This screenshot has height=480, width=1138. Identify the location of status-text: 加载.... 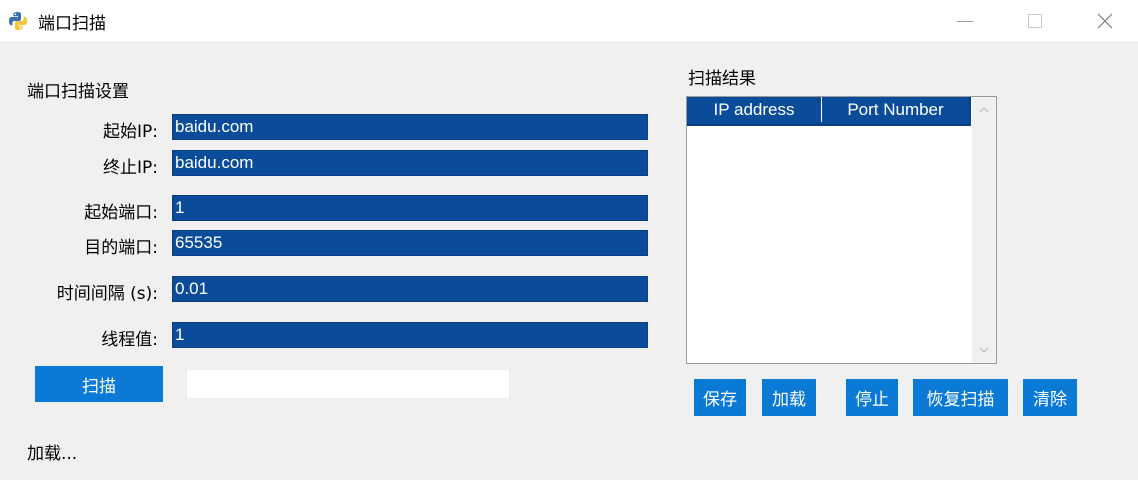
(52, 454).